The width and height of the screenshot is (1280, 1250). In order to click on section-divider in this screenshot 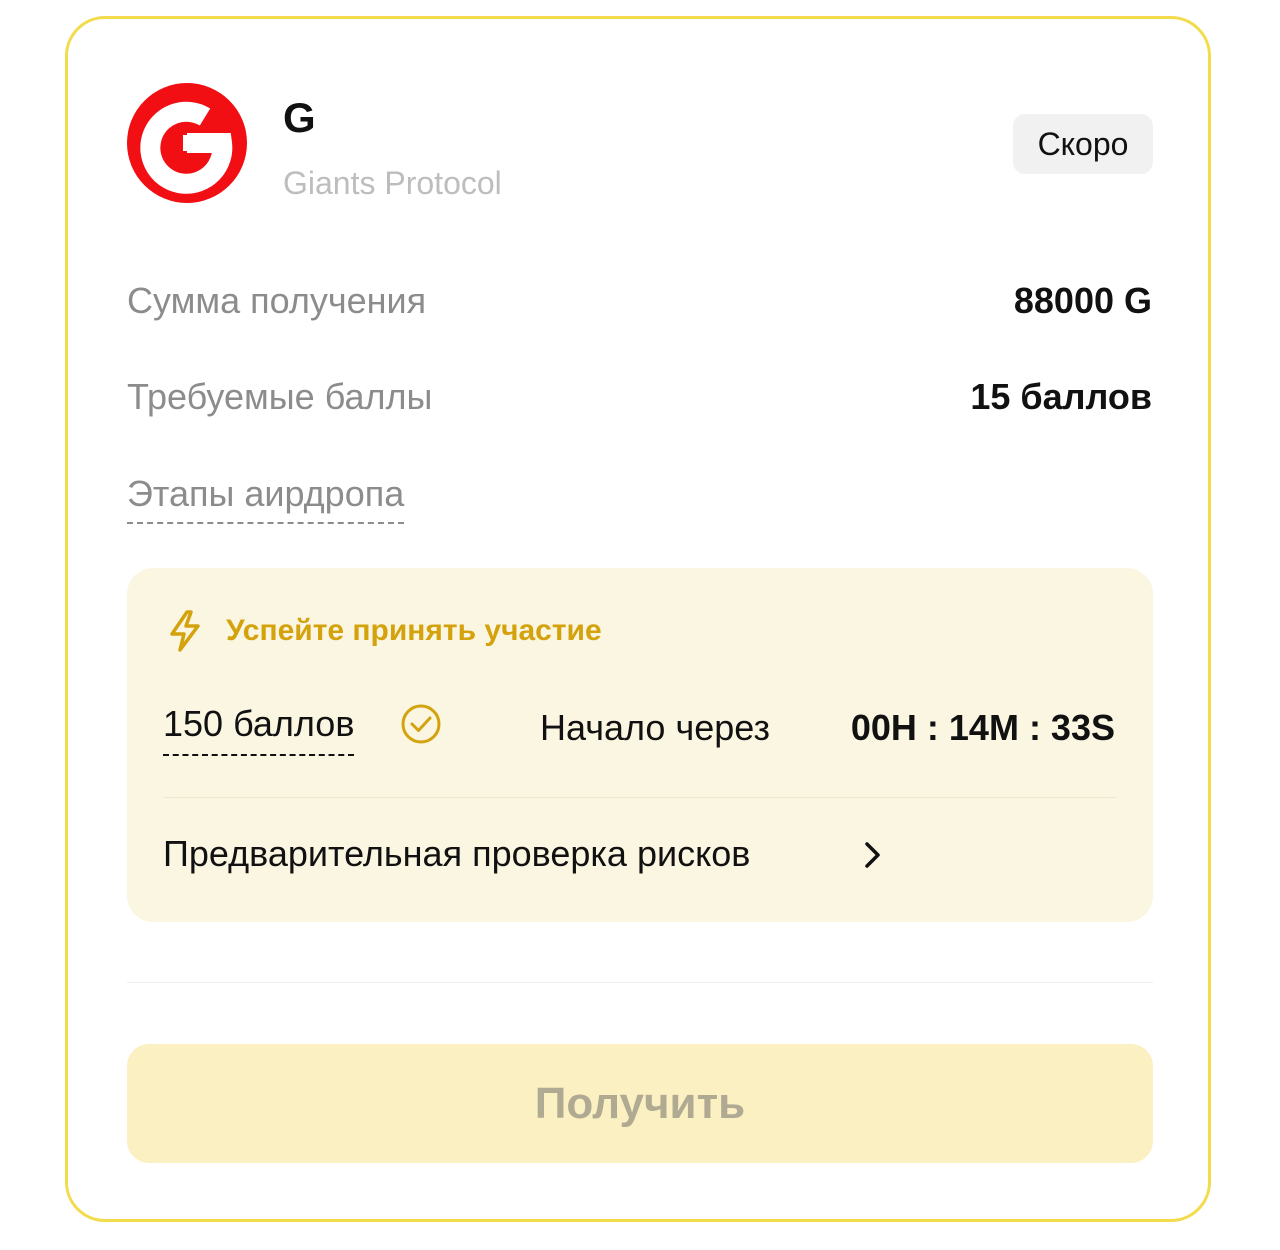, I will do `click(640, 982)`.